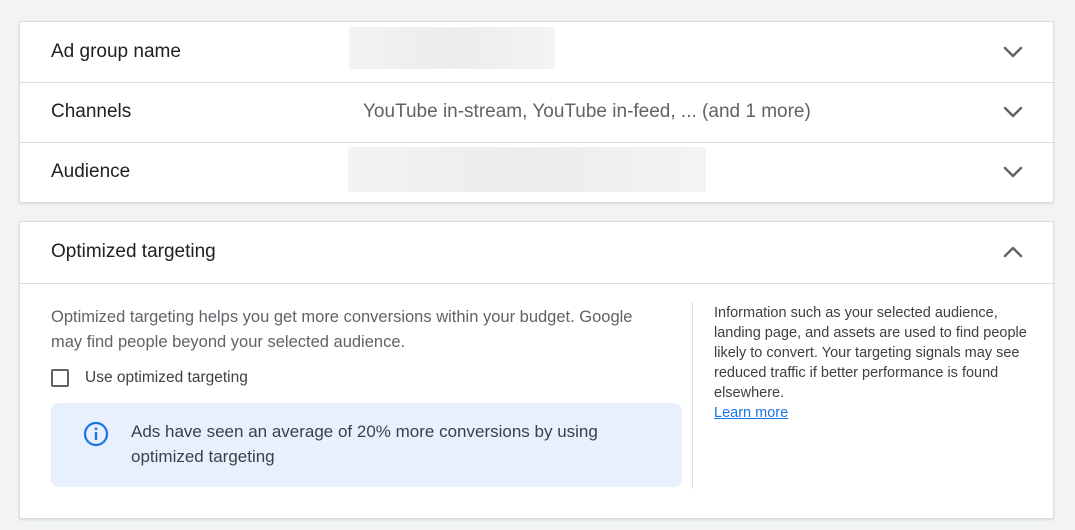 This screenshot has width=1075, height=530. What do you see at coordinates (116, 51) in the screenshot?
I see `ad-group-name-label: Ad group name` at bounding box center [116, 51].